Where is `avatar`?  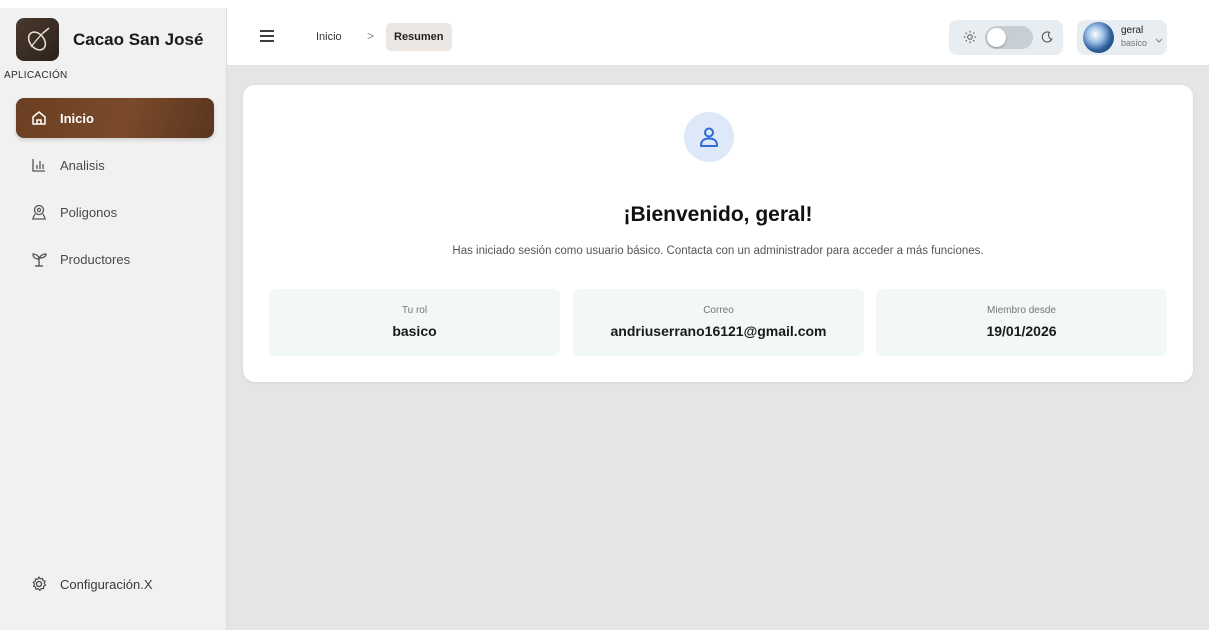 avatar is located at coordinates (1098, 37).